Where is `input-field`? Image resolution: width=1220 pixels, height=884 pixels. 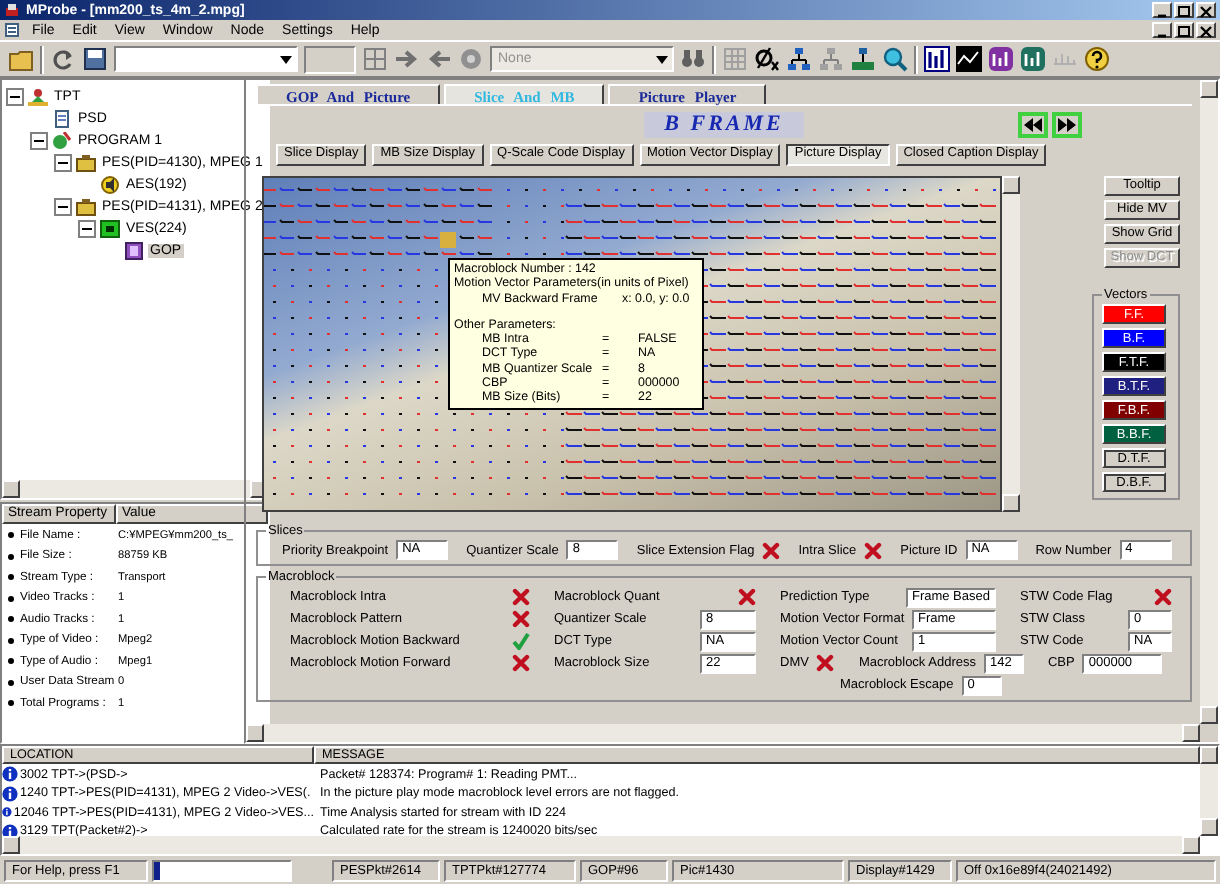 input-field is located at coordinates (330, 59).